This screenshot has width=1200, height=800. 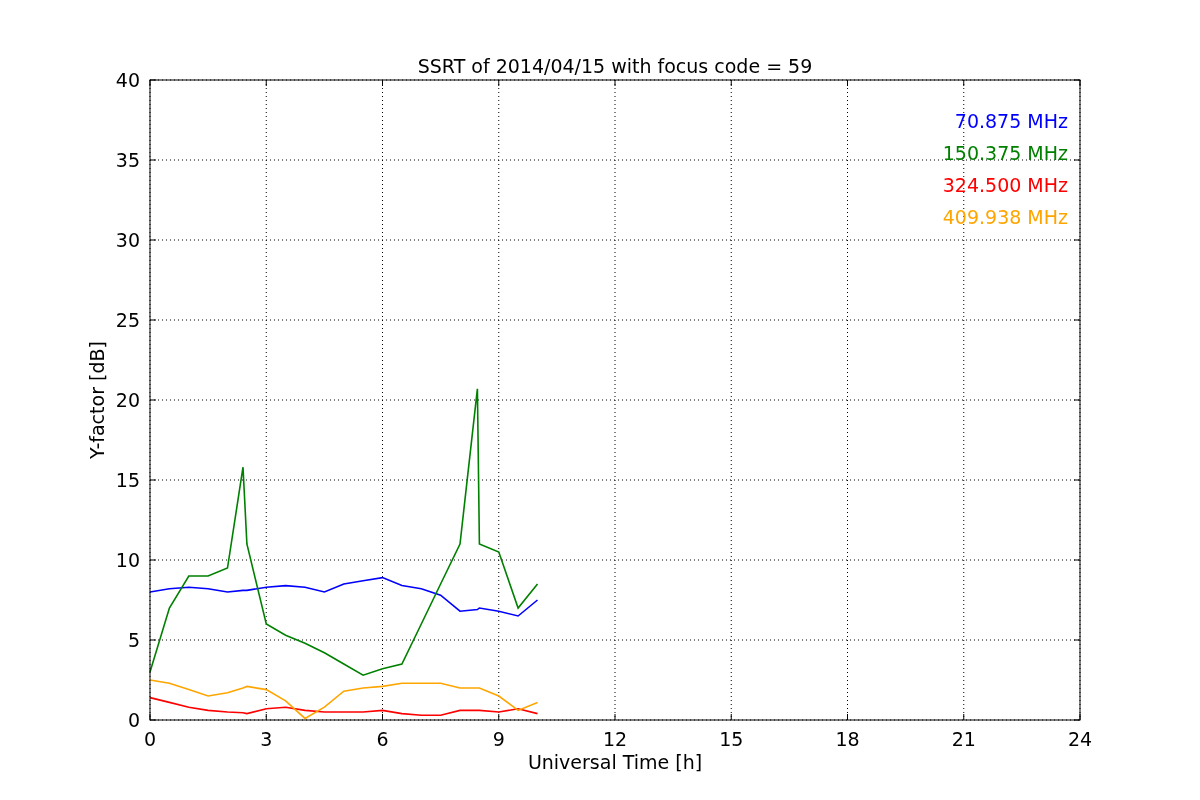 I want to click on tick-label: 25, so click(x=127, y=320).